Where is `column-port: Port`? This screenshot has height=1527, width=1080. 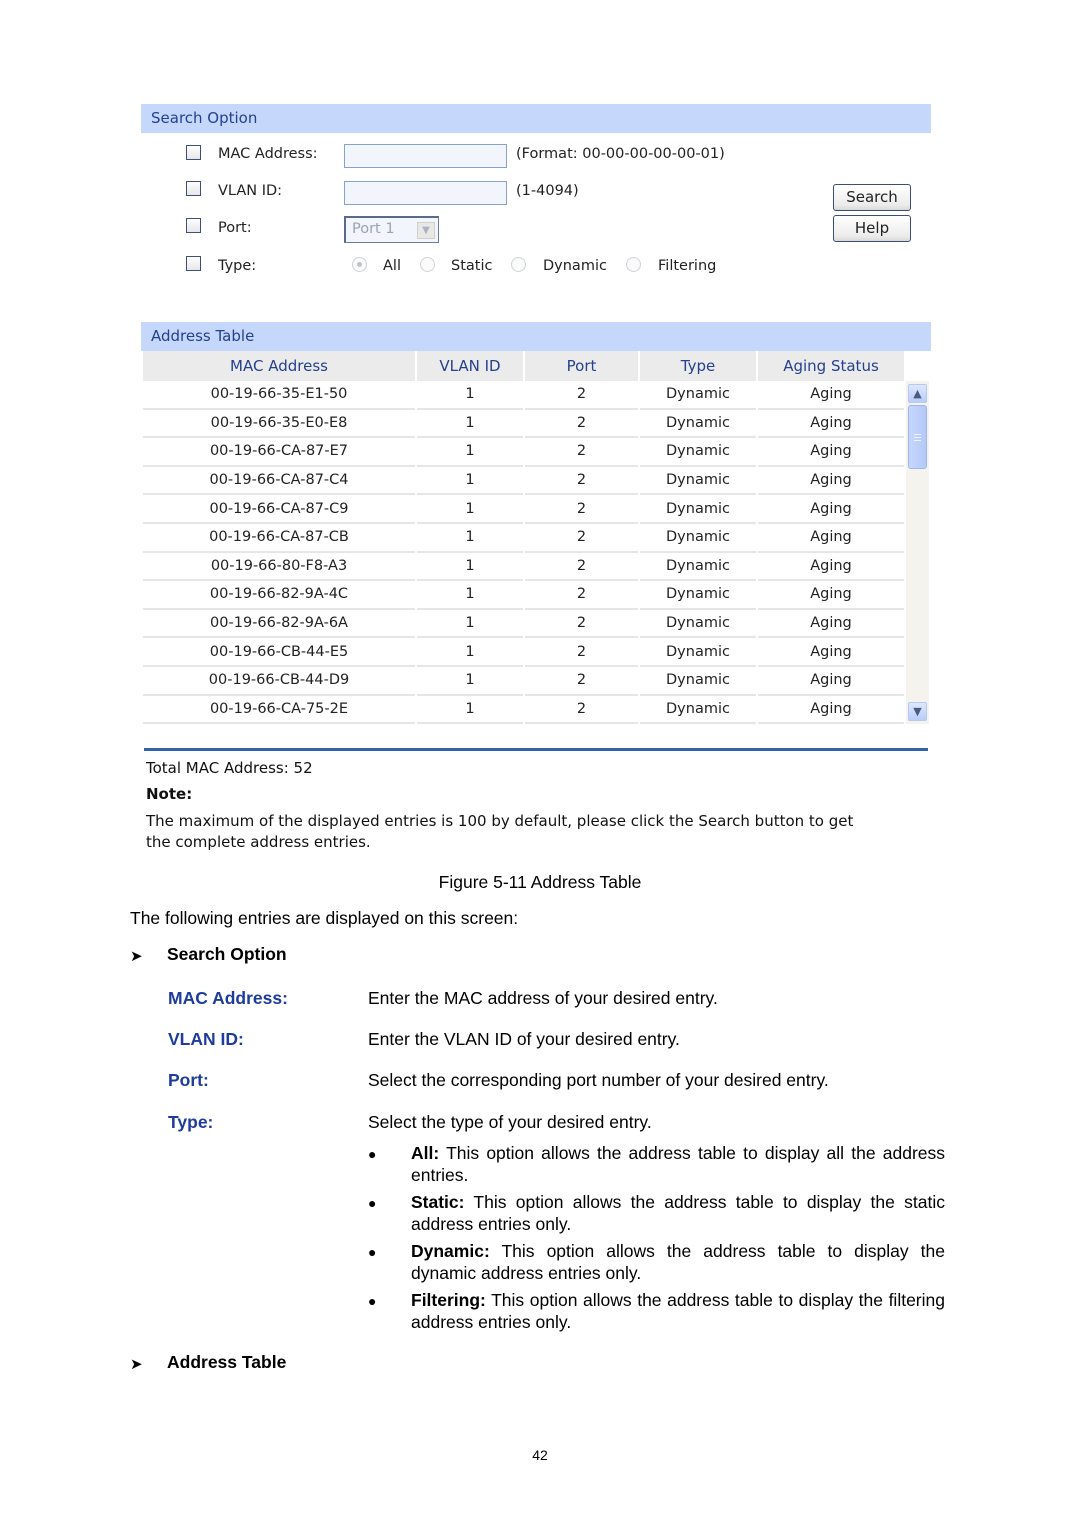
column-port: Port is located at coordinates (581, 366).